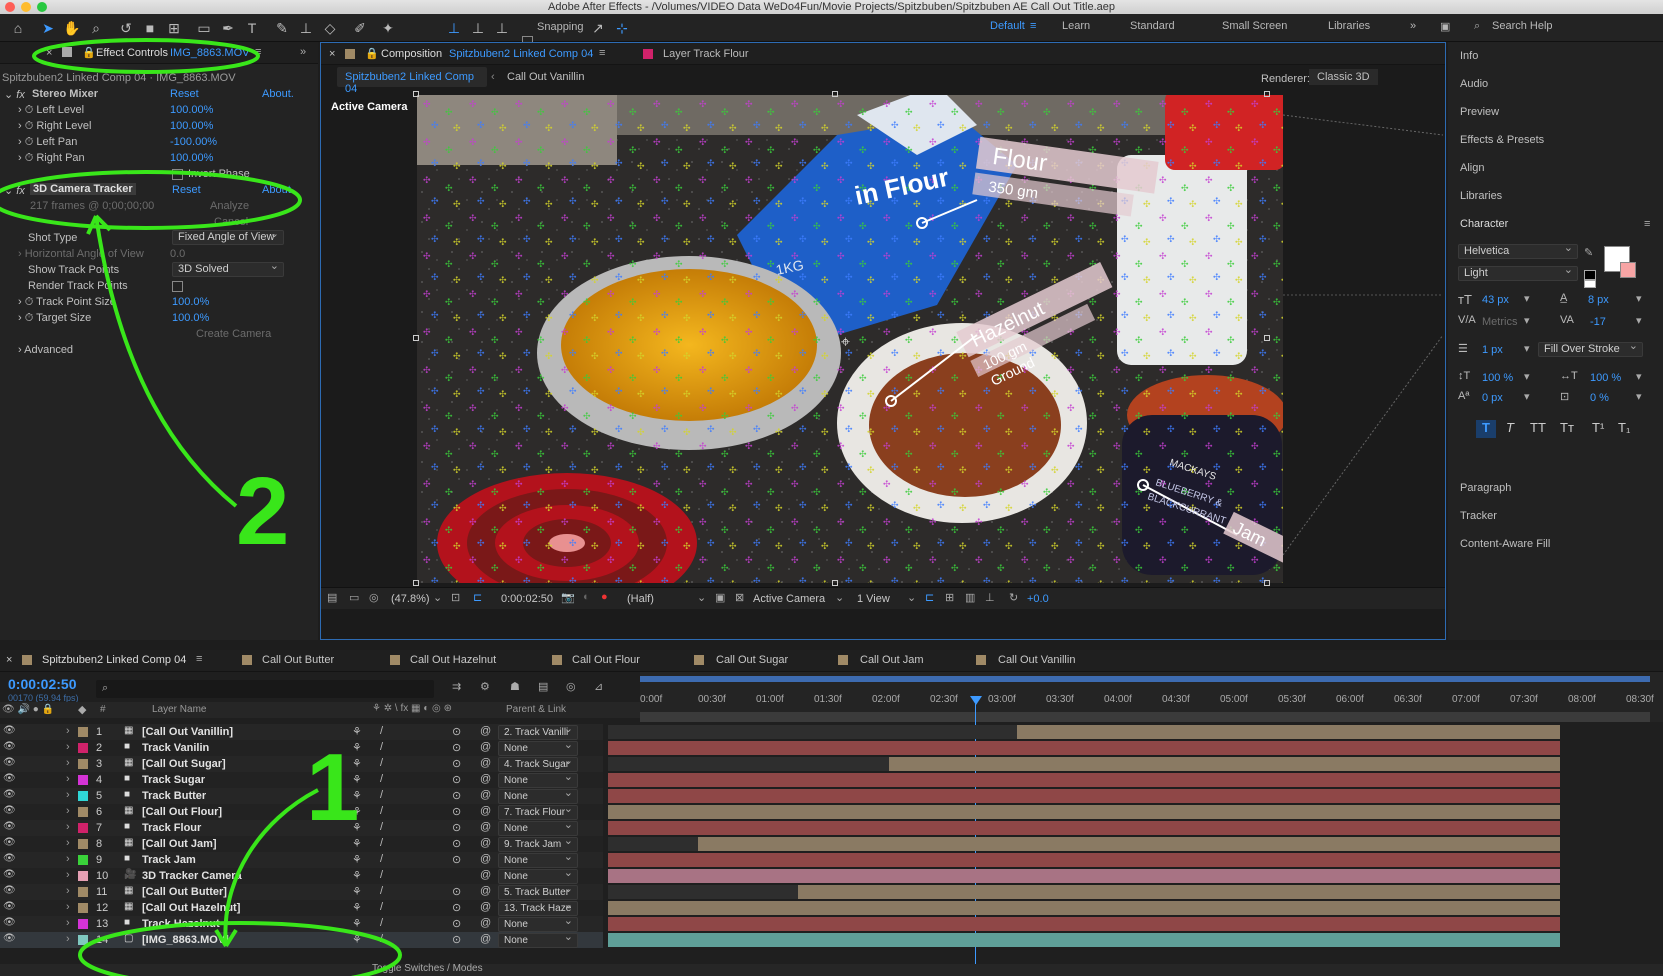 The height and width of the screenshot is (976, 1663). What do you see at coordinates (14, 94) in the screenshot?
I see `stereo-mixer-twirl: ⌄ fx` at bounding box center [14, 94].